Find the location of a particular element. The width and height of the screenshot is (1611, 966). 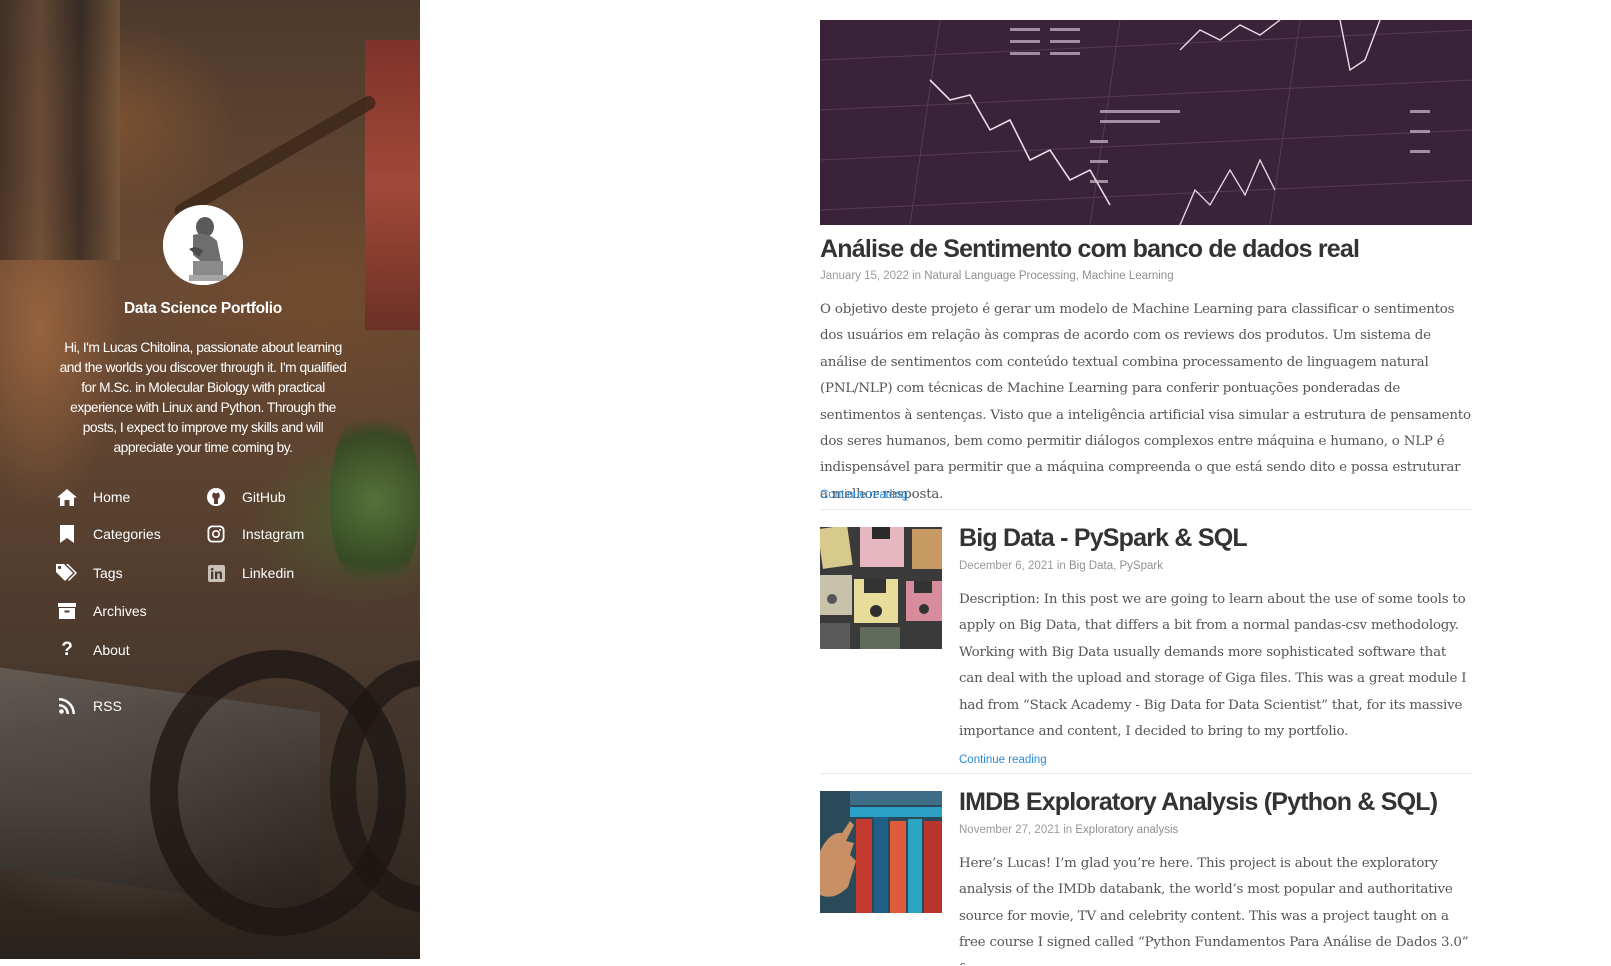

nav-tags: Tags is located at coordinates (89, 573).